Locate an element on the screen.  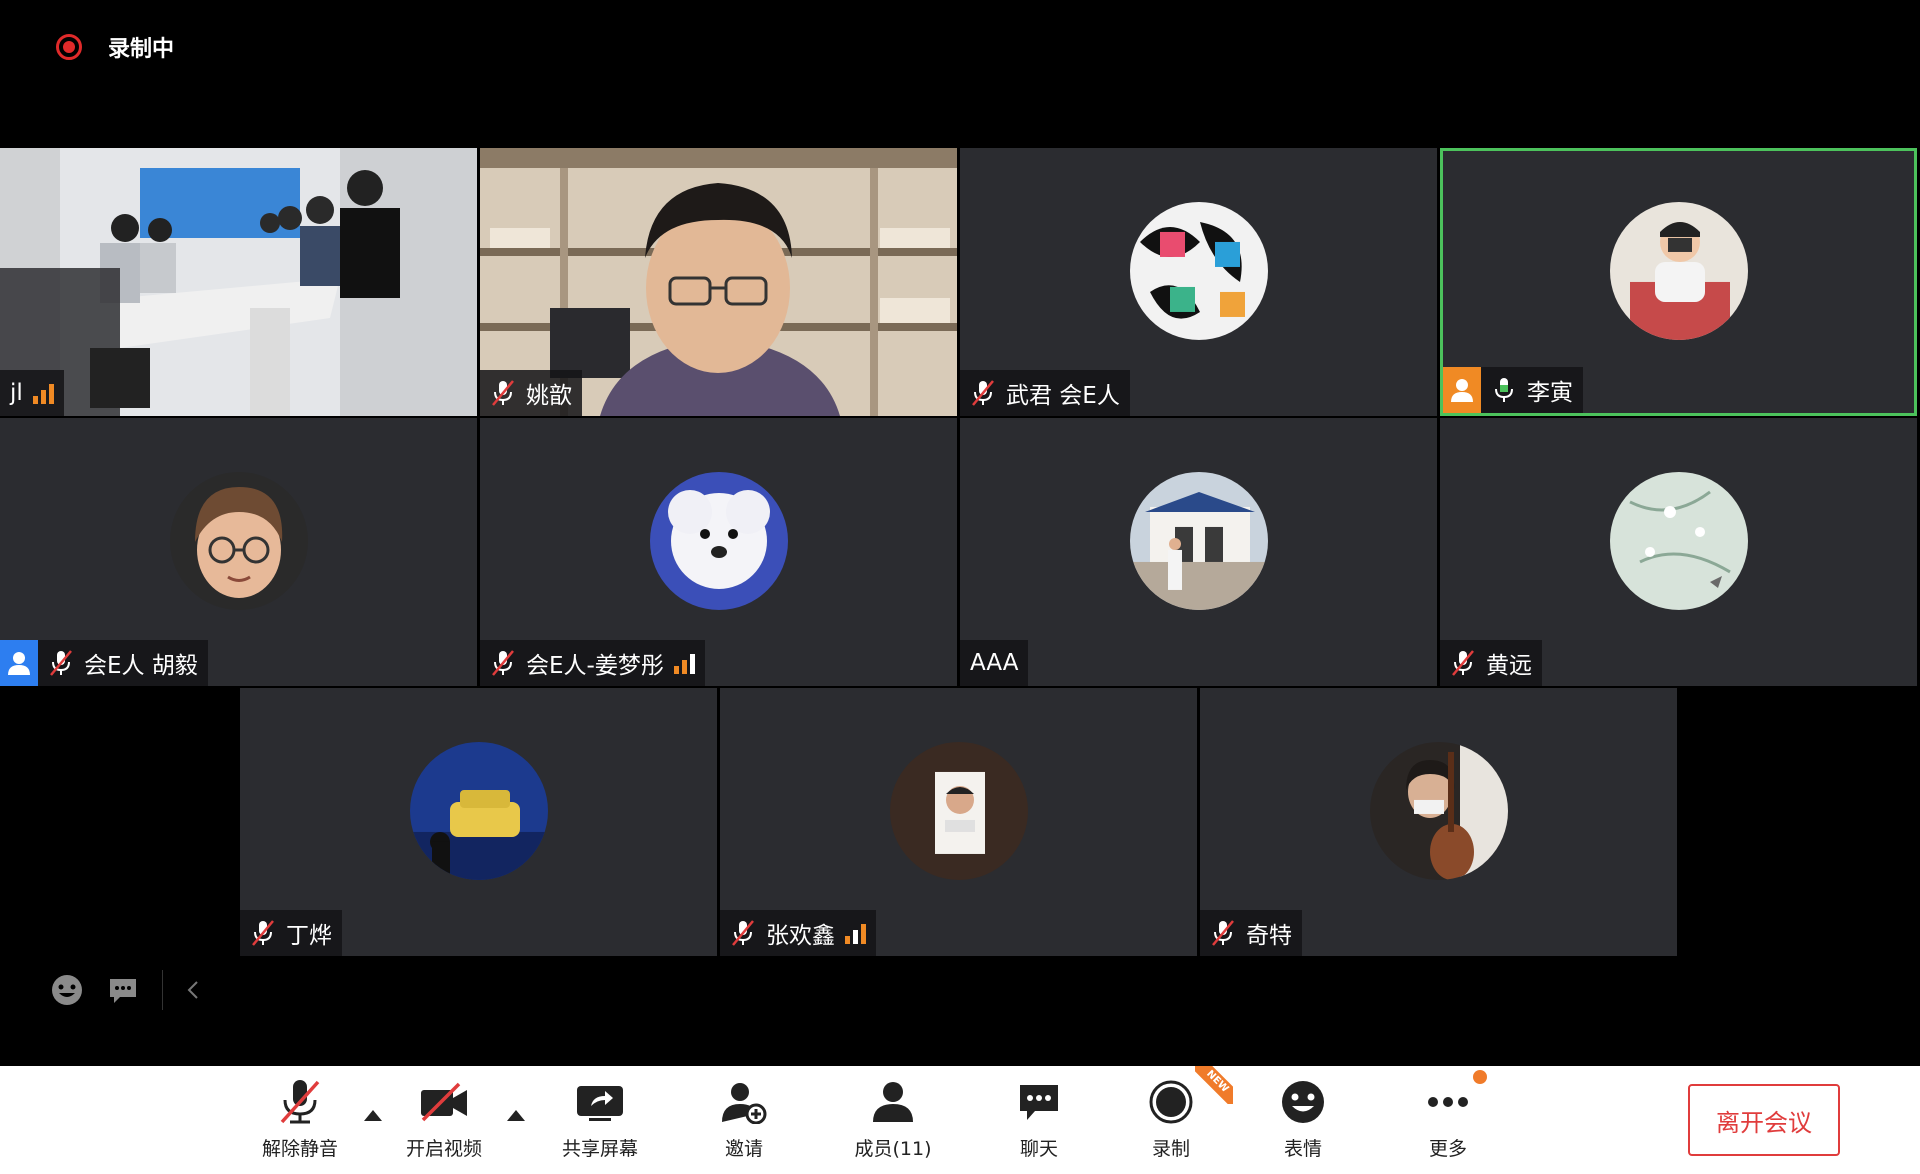
participant-name-tag: 丁烨 is located at coordinates (291, 933).